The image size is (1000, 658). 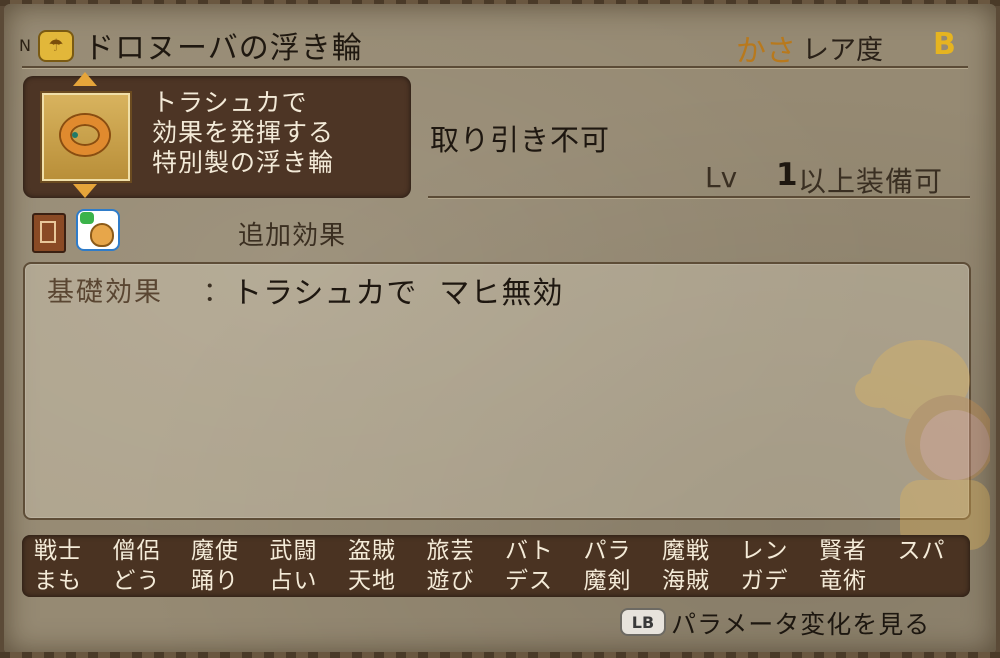 I want to click on item-image, so click(x=86, y=137).